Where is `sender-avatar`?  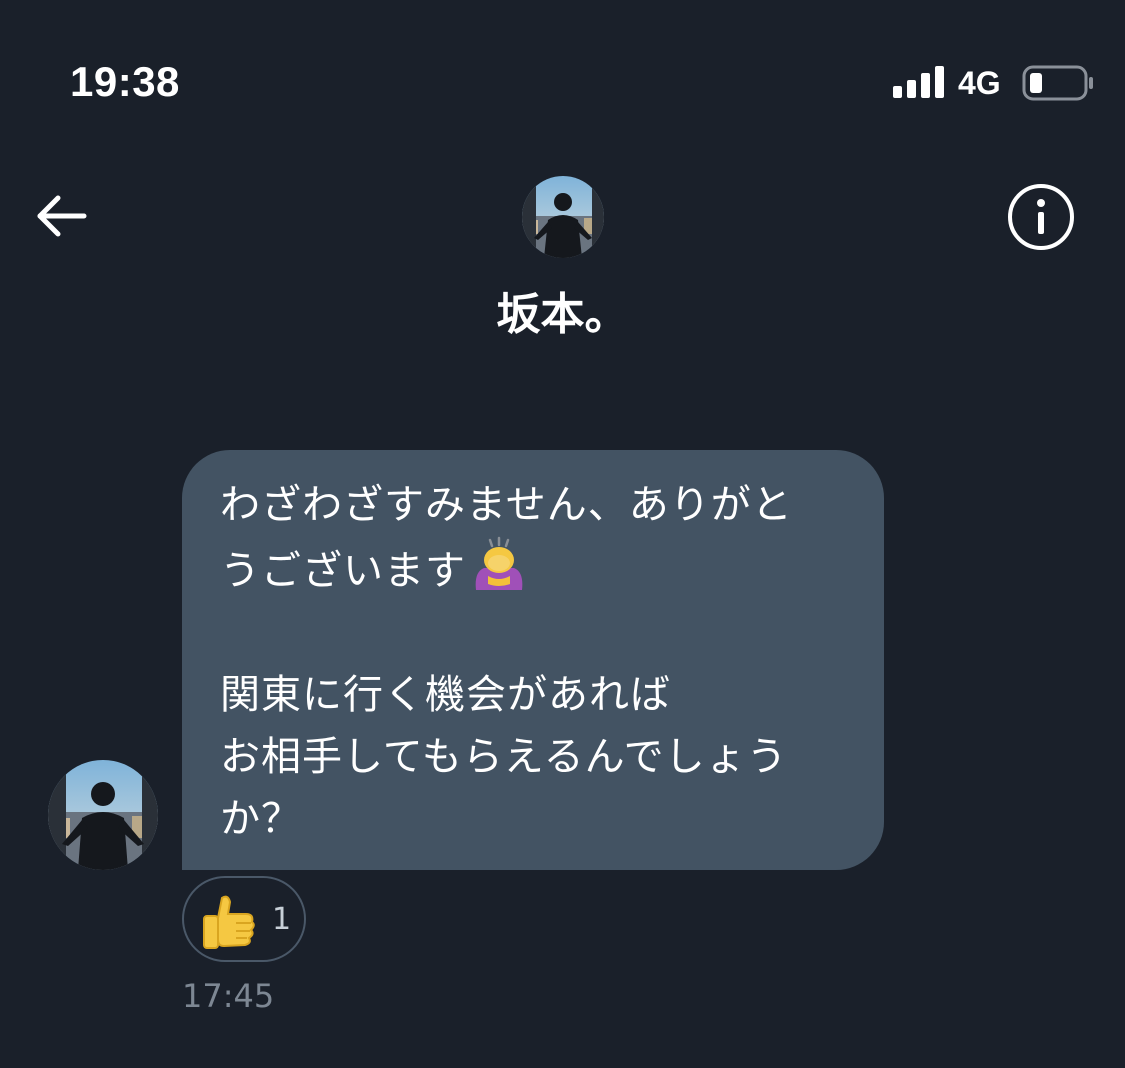
sender-avatar is located at coordinates (103, 815).